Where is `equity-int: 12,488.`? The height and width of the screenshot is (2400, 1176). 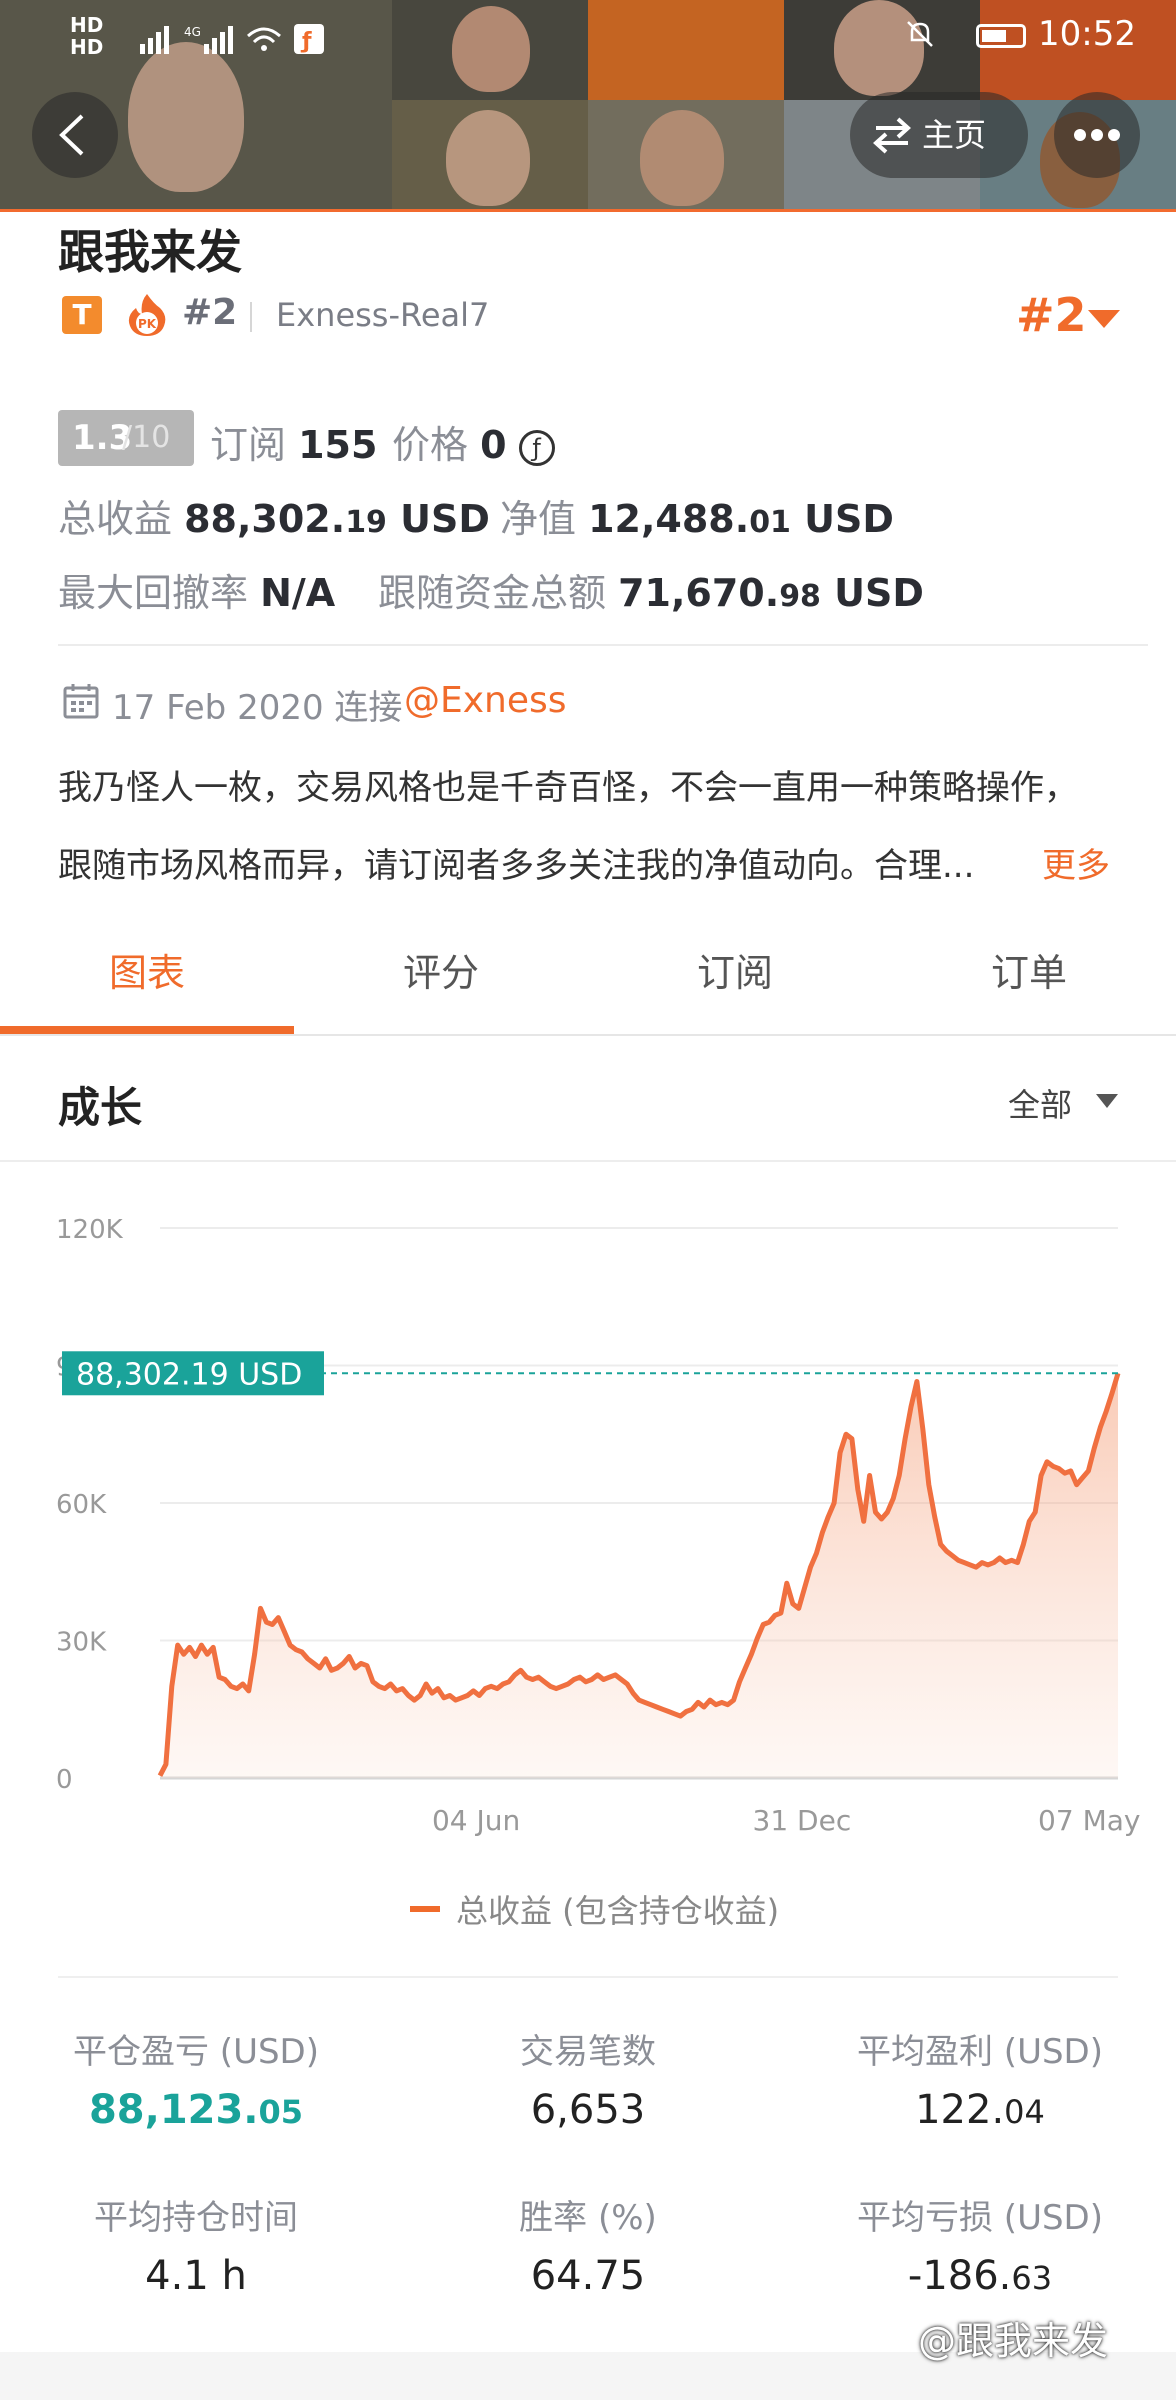 equity-int: 12,488. is located at coordinates (669, 519).